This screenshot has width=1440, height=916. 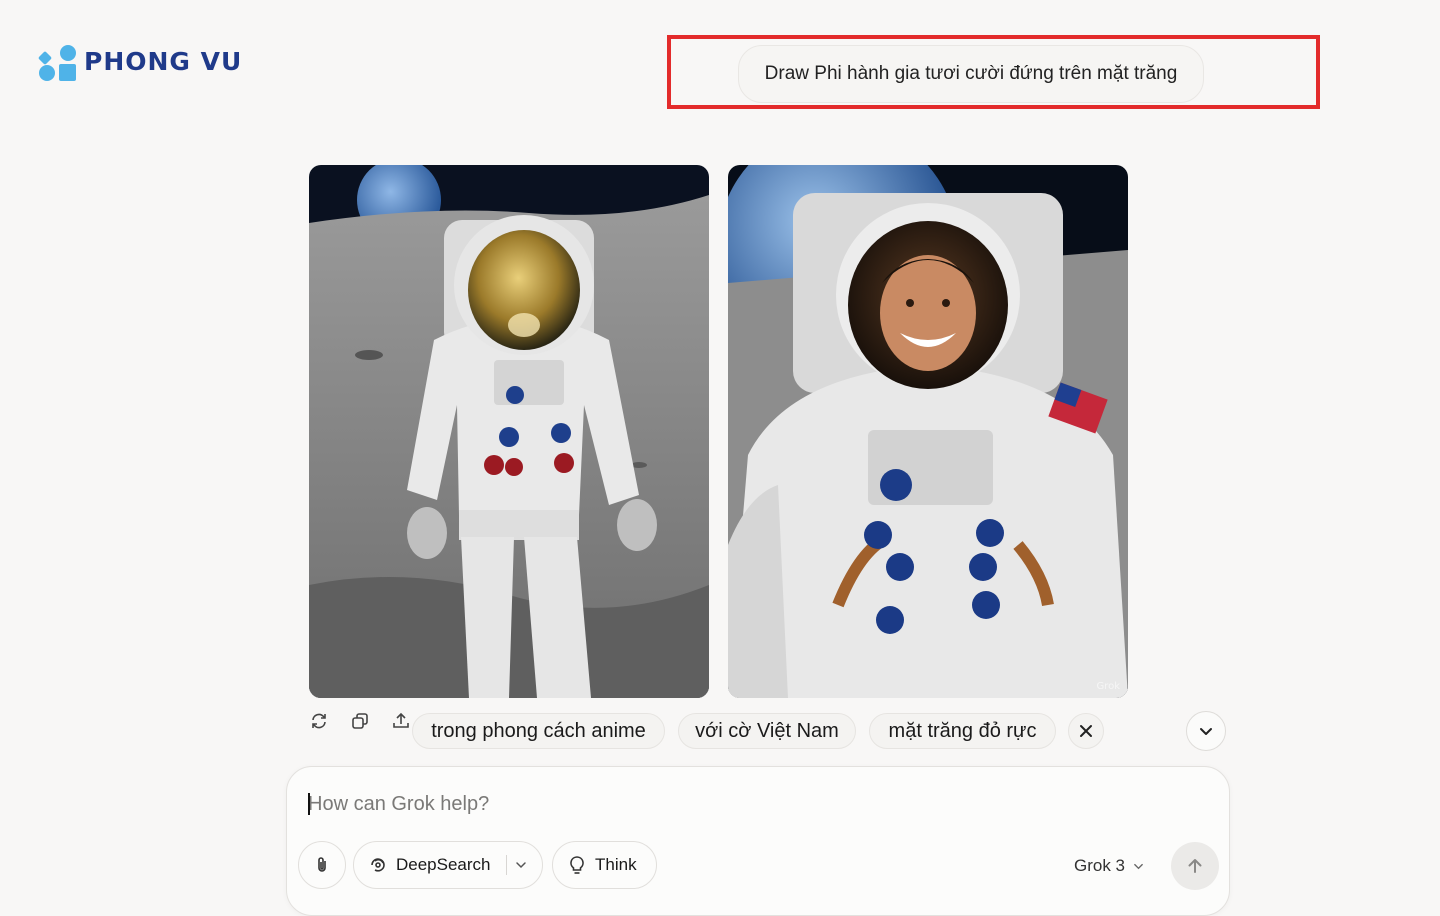 I want to click on text-caret, so click(x=309, y=804).